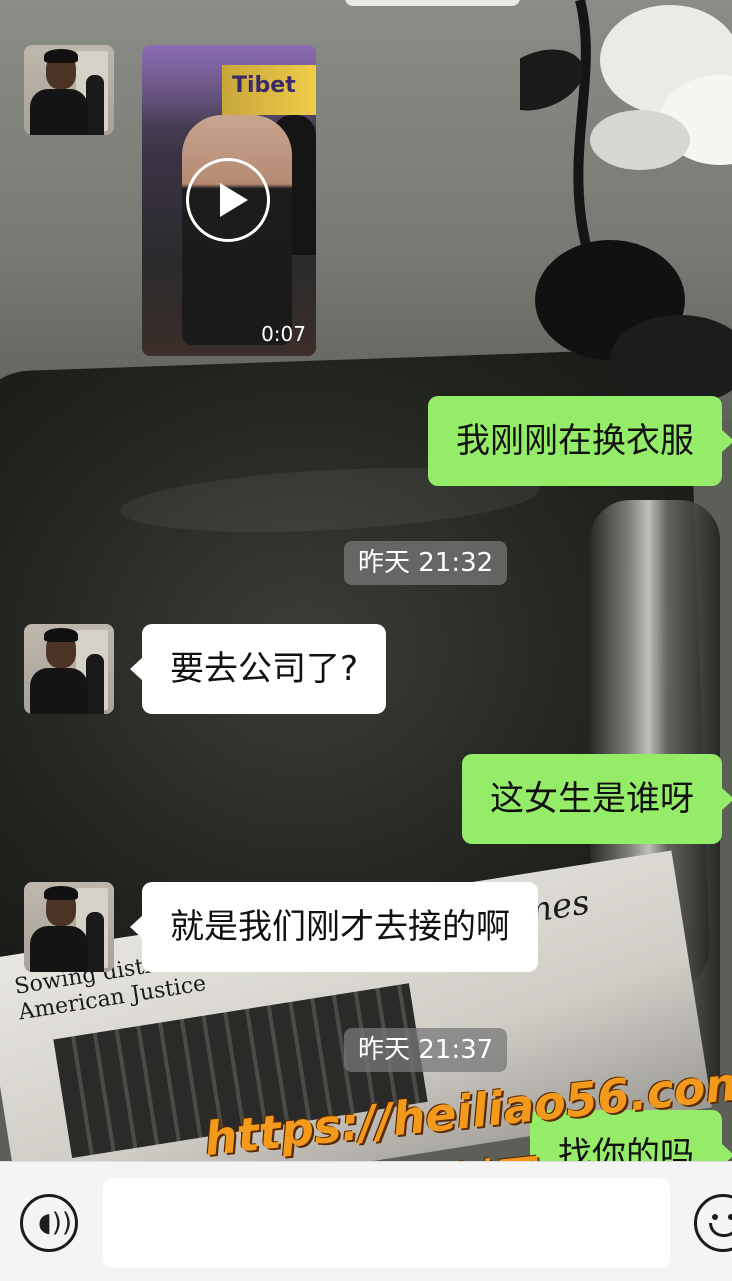 The width and height of the screenshot is (732, 1281). I want to click on emoji-icon, so click(713, 1223).